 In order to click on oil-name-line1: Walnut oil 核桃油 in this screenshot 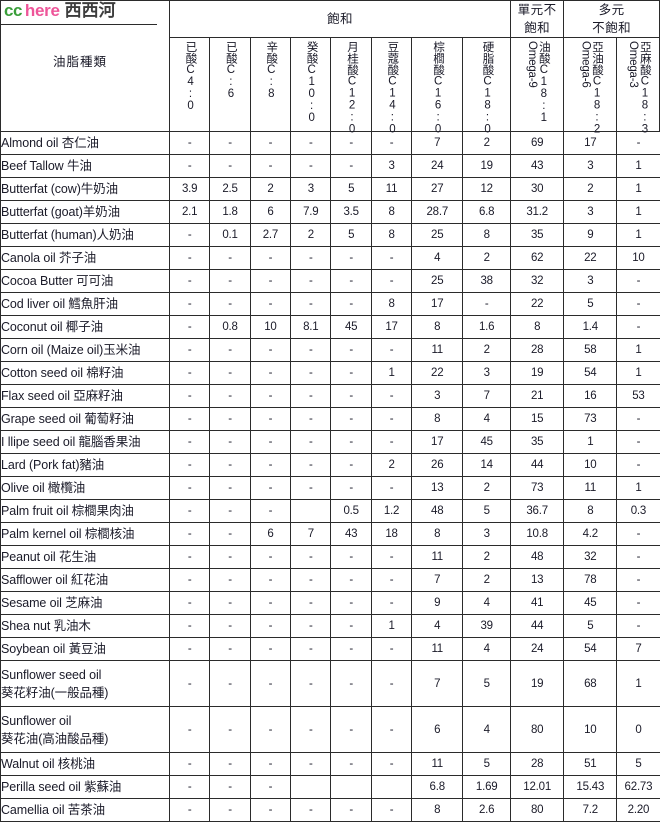, I will do `click(48, 764)`.